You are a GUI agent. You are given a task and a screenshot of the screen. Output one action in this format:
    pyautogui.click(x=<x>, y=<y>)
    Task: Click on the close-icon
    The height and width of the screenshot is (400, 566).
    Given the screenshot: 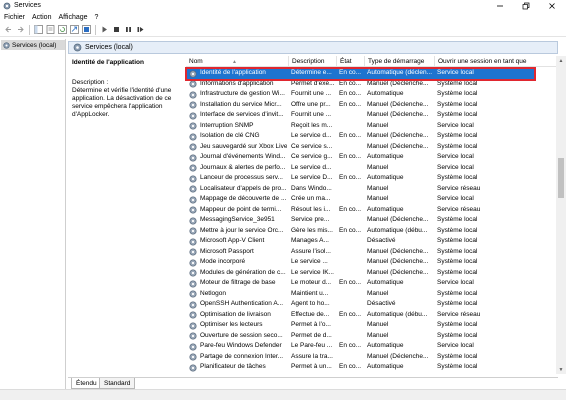 What is the action you would take?
    pyautogui.click(x=552, y=6)
    